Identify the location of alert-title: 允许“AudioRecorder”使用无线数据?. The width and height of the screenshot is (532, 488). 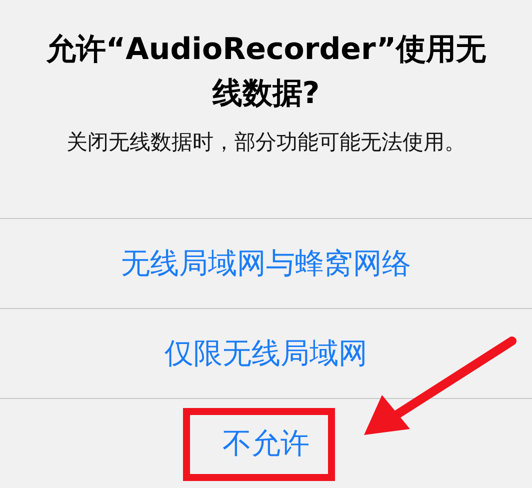
(266, 72).